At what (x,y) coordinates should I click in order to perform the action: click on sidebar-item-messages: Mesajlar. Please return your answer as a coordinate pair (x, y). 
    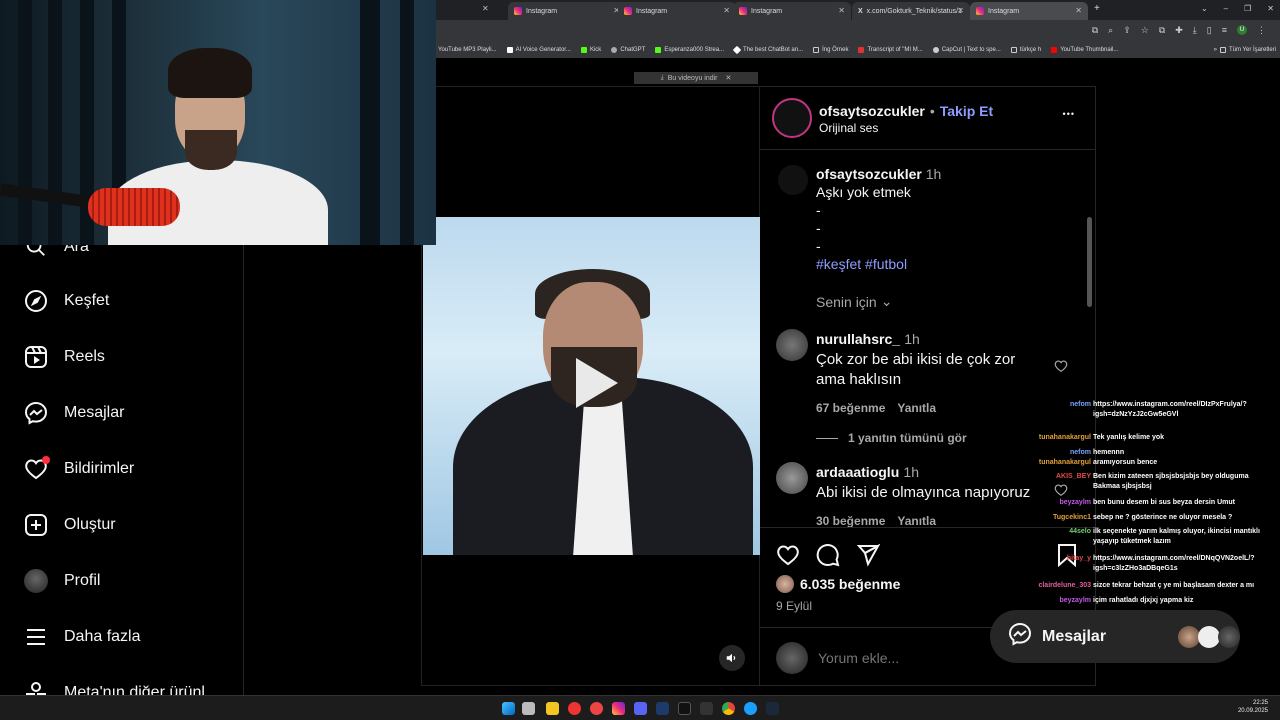
    Looking at the image, I should click on (74, 413).